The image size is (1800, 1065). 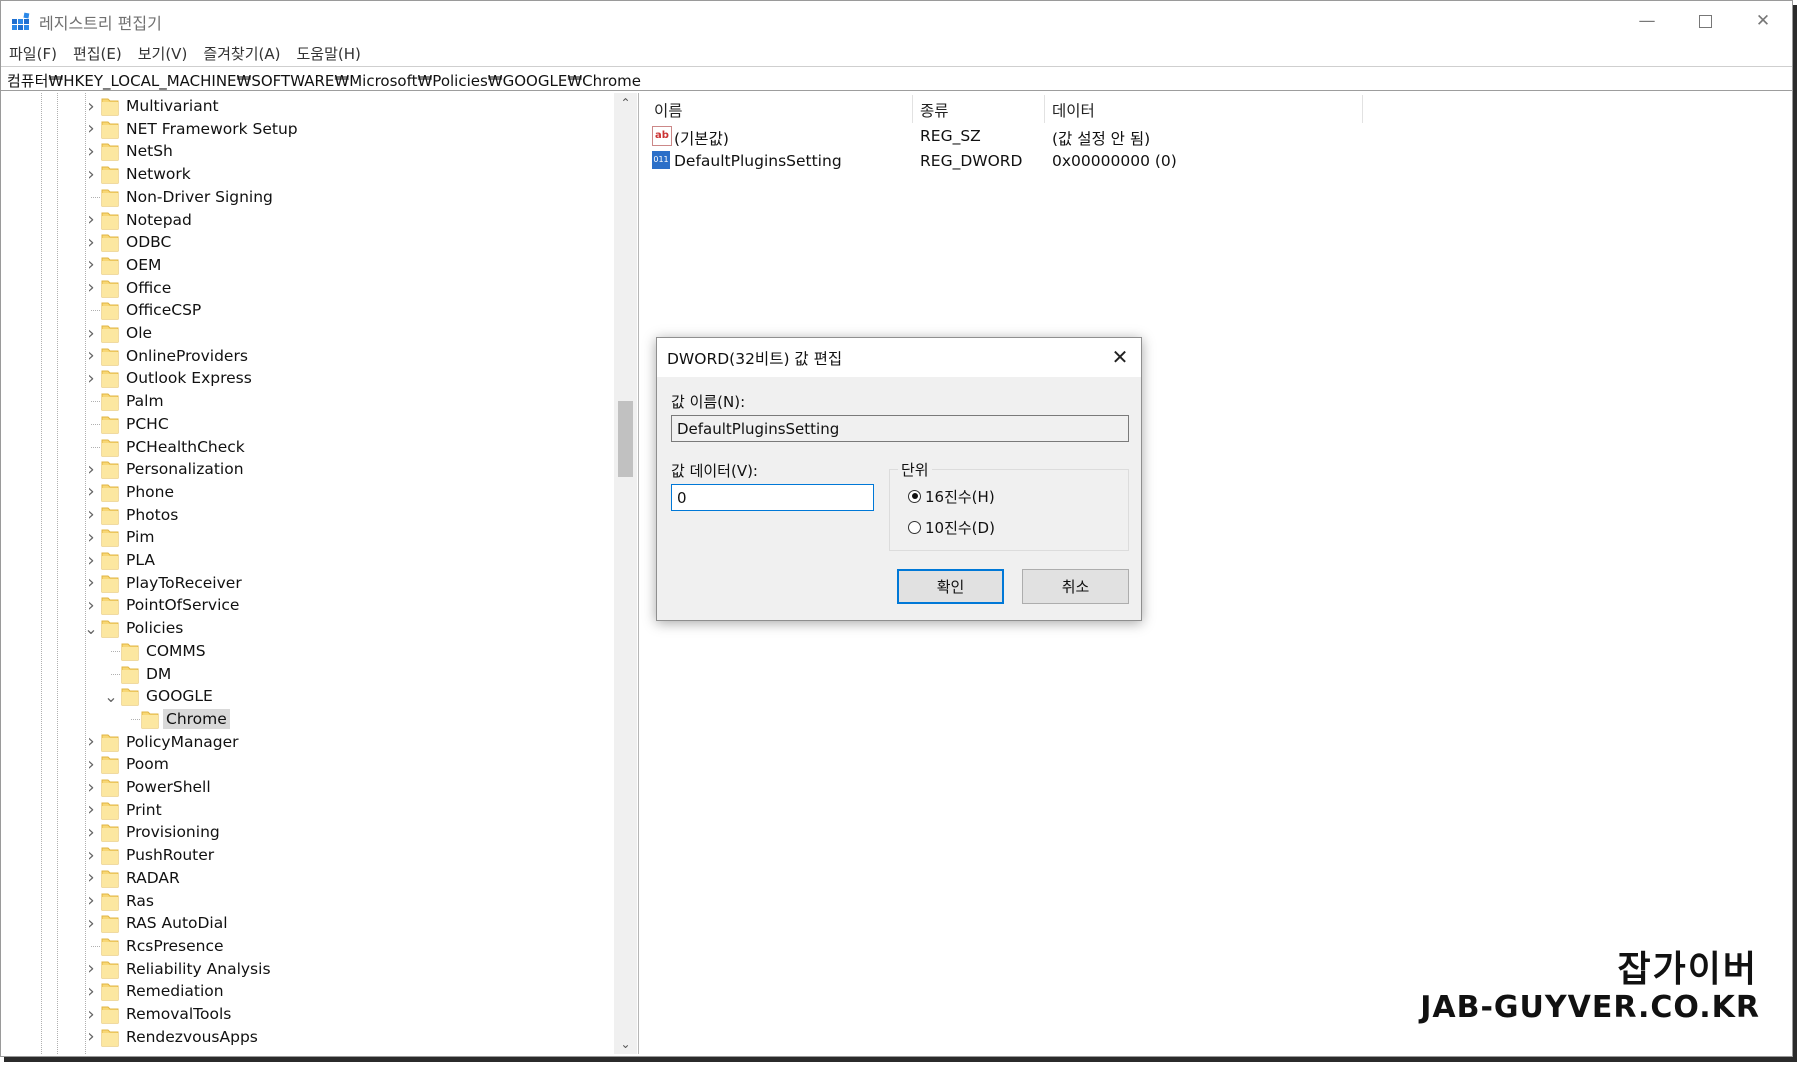 I want to click on tree-item-label: RcsPresence, so click(x=175, y=946).